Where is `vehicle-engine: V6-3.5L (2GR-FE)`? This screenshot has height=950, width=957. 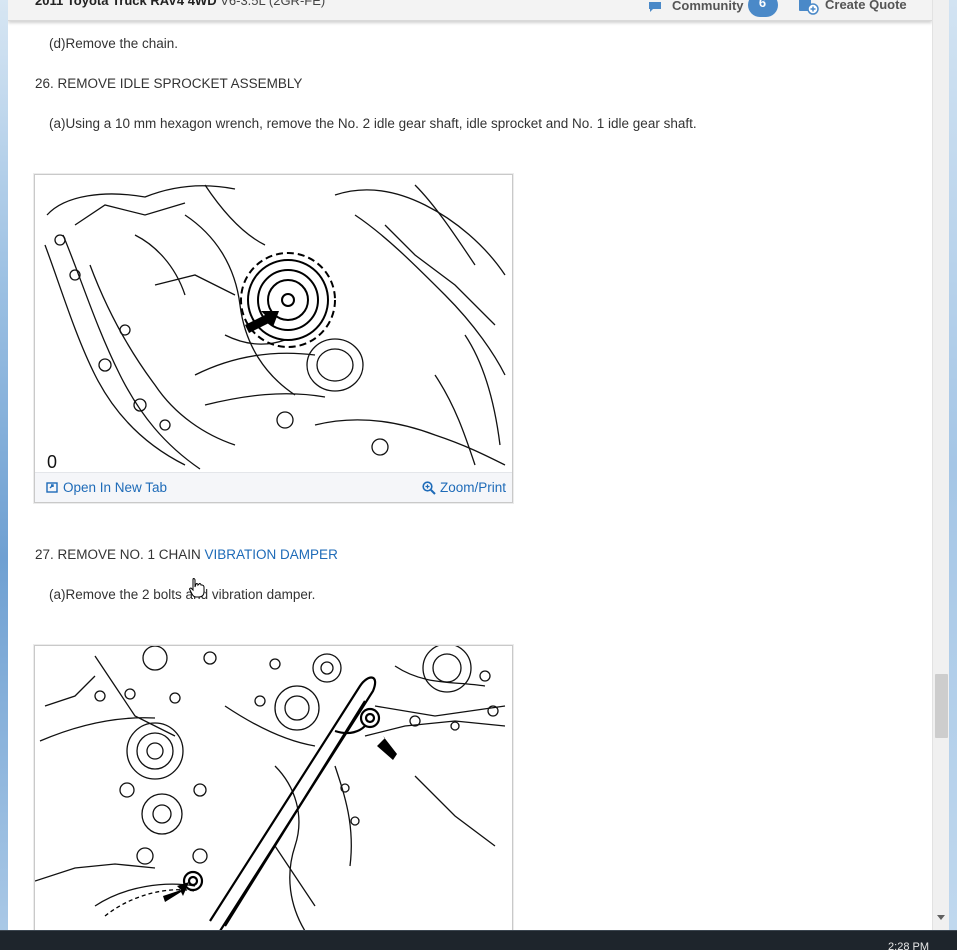 vehicle-engine: V6-3.5L (2GR-FE) is located at coordinates (273, 4).